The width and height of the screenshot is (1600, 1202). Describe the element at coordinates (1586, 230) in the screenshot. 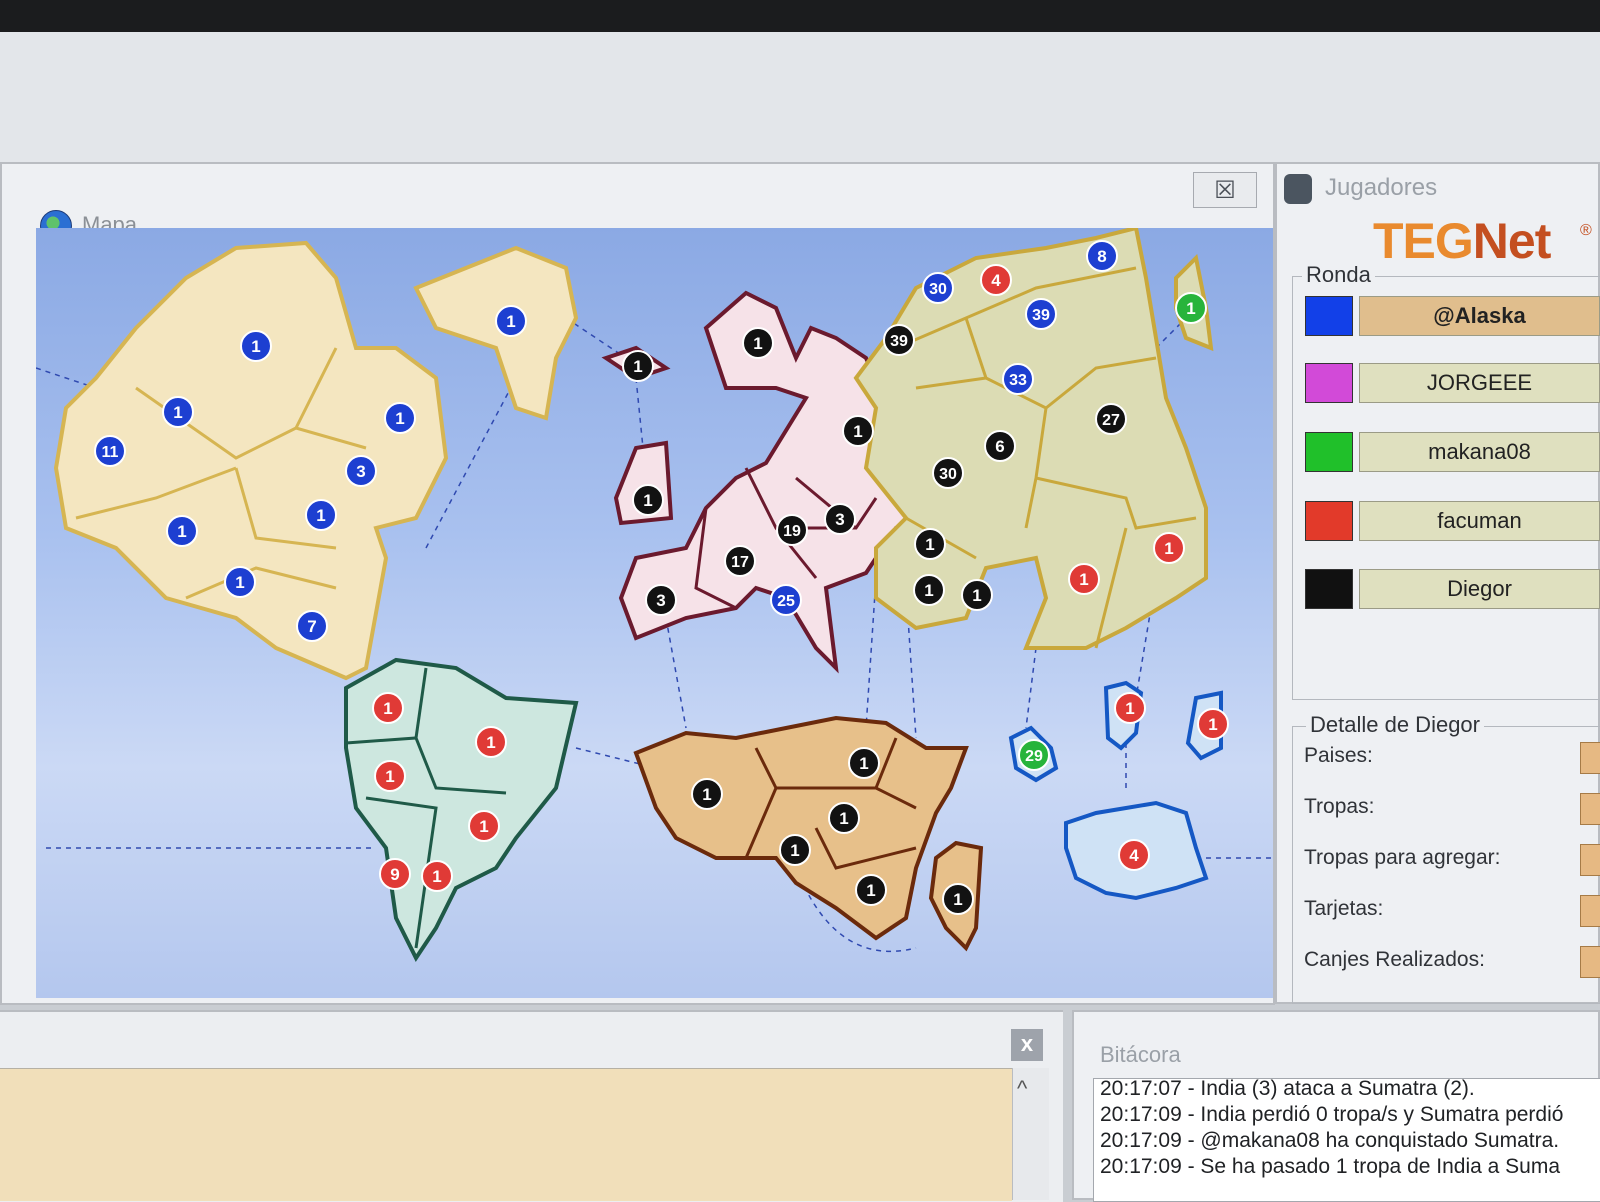

I see `registered-mark: ®` at that location.